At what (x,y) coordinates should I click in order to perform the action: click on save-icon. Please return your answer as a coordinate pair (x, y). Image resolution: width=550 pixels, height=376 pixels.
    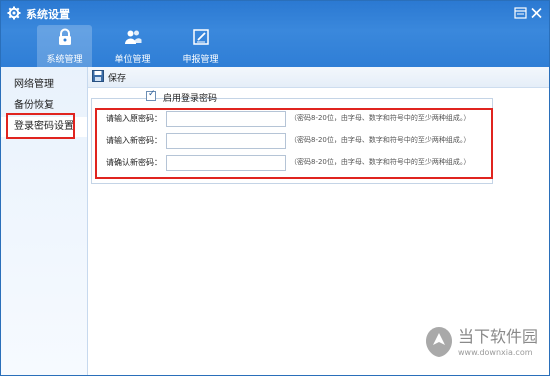
    Looking at the image, I should click on (98, 76).